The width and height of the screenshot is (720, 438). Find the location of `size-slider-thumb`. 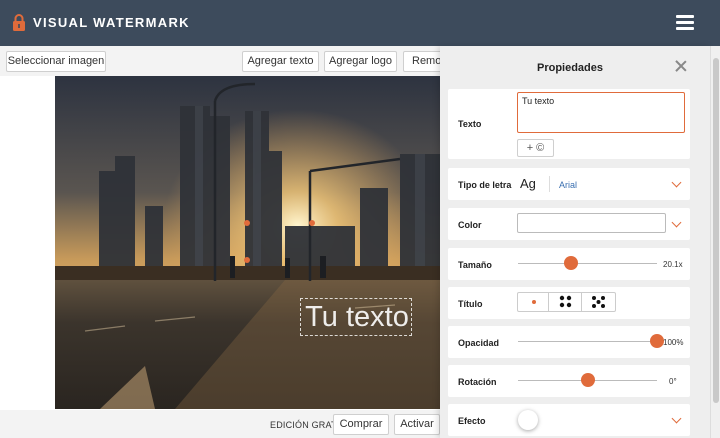

size-slider-thumb is located at coordinates (570, 263).